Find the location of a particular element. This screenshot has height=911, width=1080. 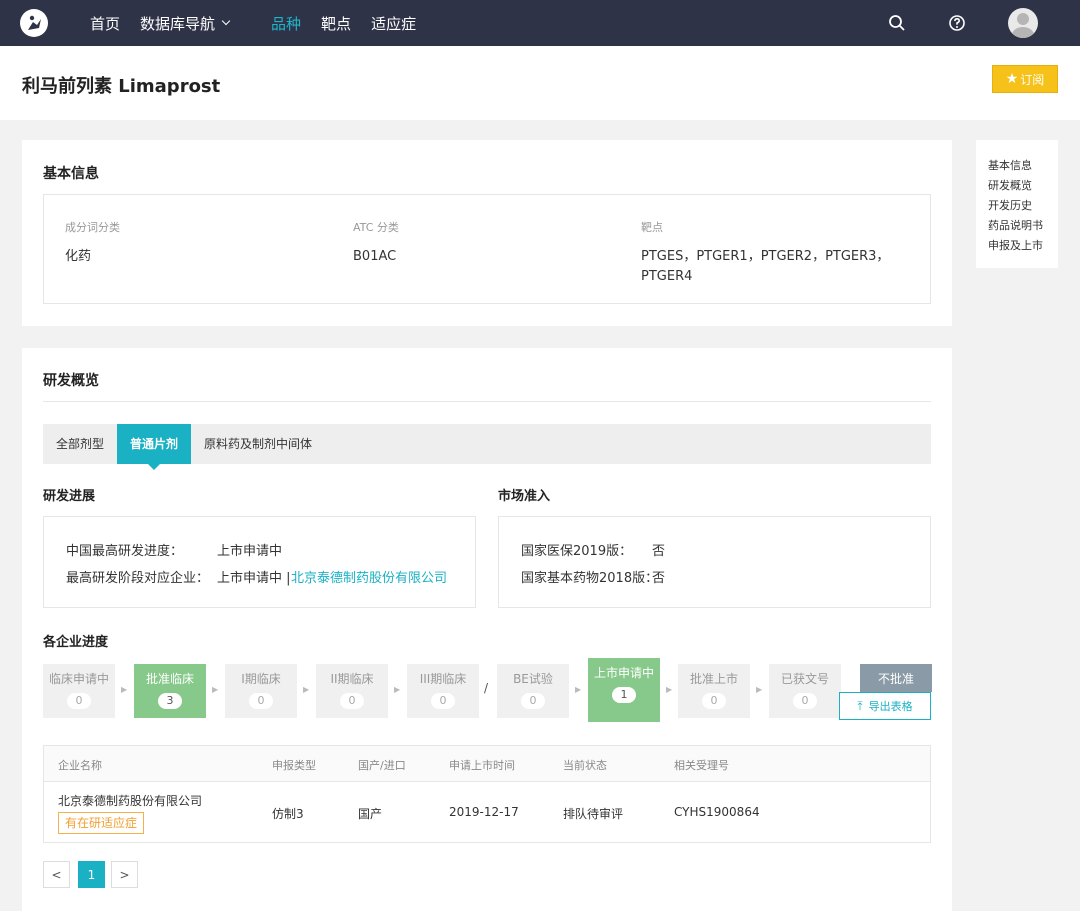

pager-page-1: 1 is located at coordinates (91, 874).